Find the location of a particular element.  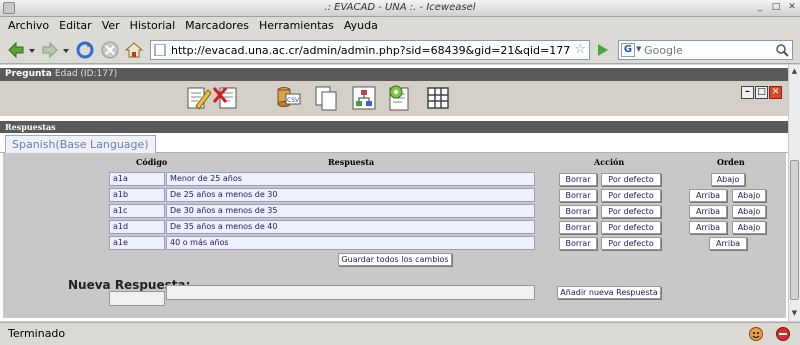

answer-text-field: De 35 años a menos de 40 is located at coordinates (350, 227).